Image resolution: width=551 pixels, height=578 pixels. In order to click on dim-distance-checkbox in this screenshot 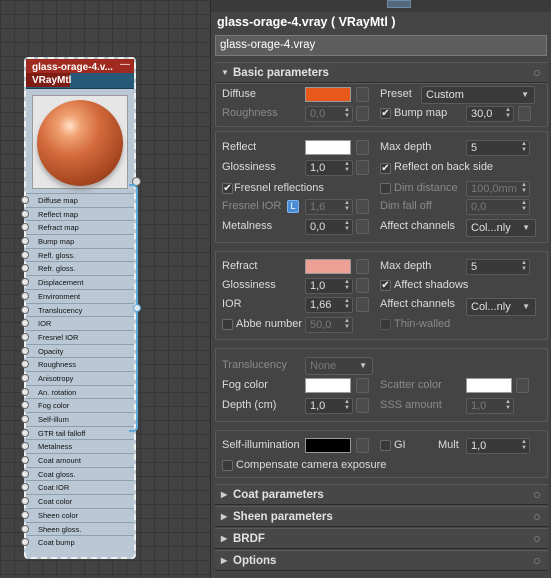, I will do `click(385, 188)`.